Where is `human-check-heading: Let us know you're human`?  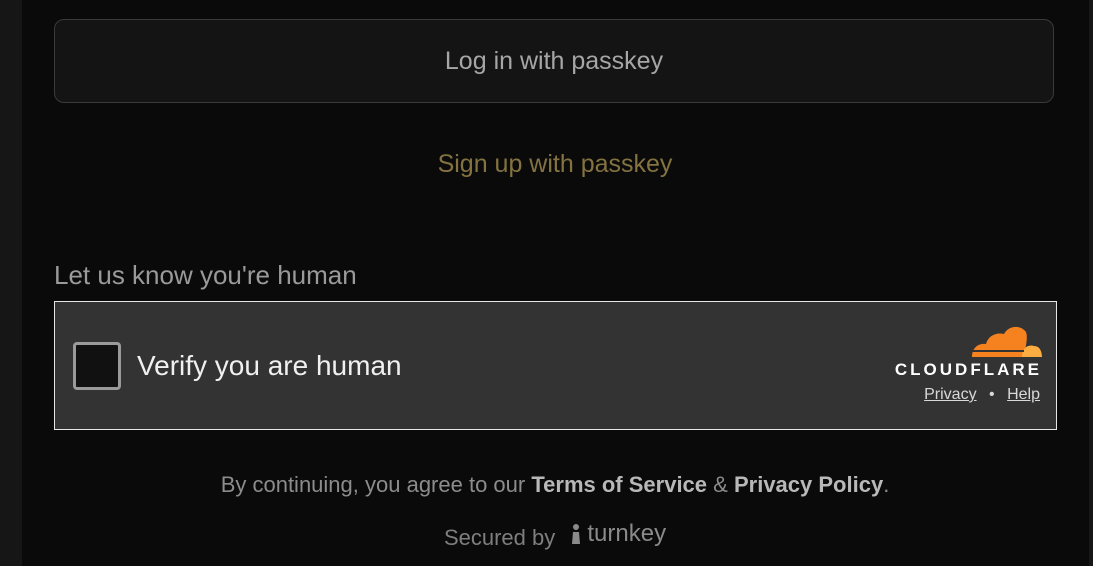
human-check-heading: Let us know you're human is located at coordinates (205, 275).